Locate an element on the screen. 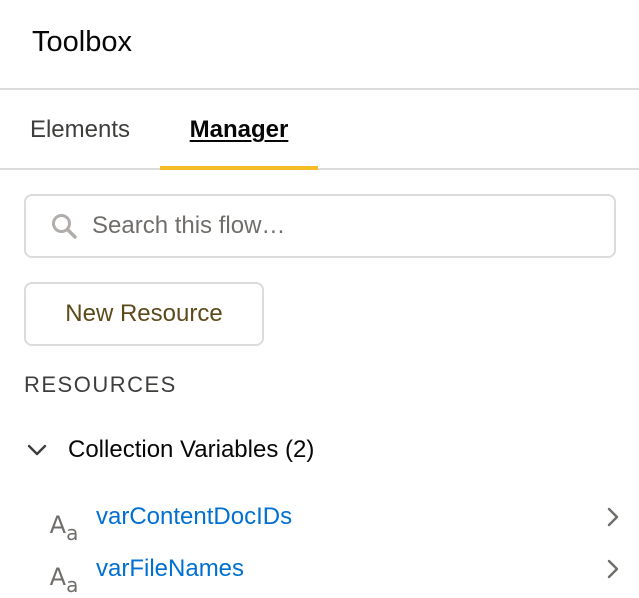  search-icon is located at coordinates (64, 226).